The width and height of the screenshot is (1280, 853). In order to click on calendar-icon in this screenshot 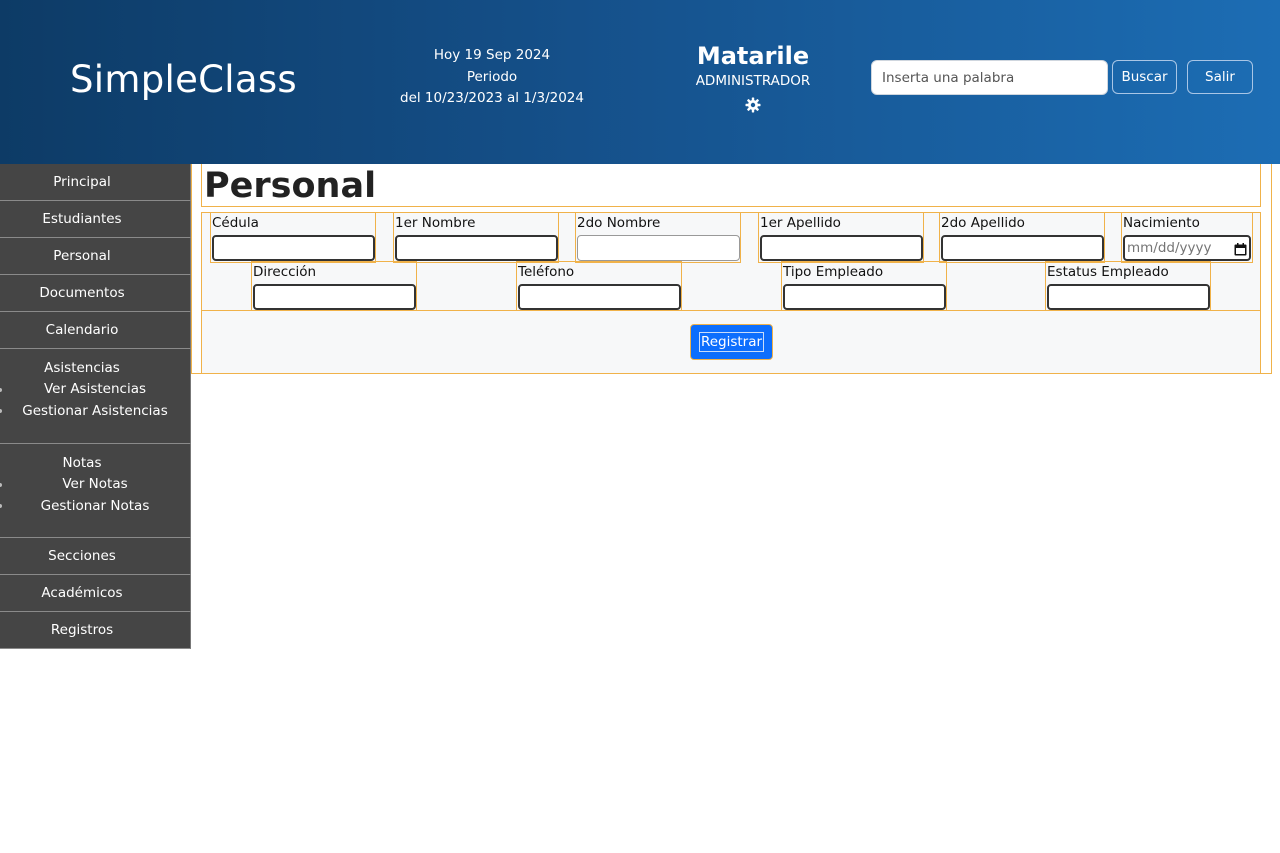, I will do `click(1240, 248)`.